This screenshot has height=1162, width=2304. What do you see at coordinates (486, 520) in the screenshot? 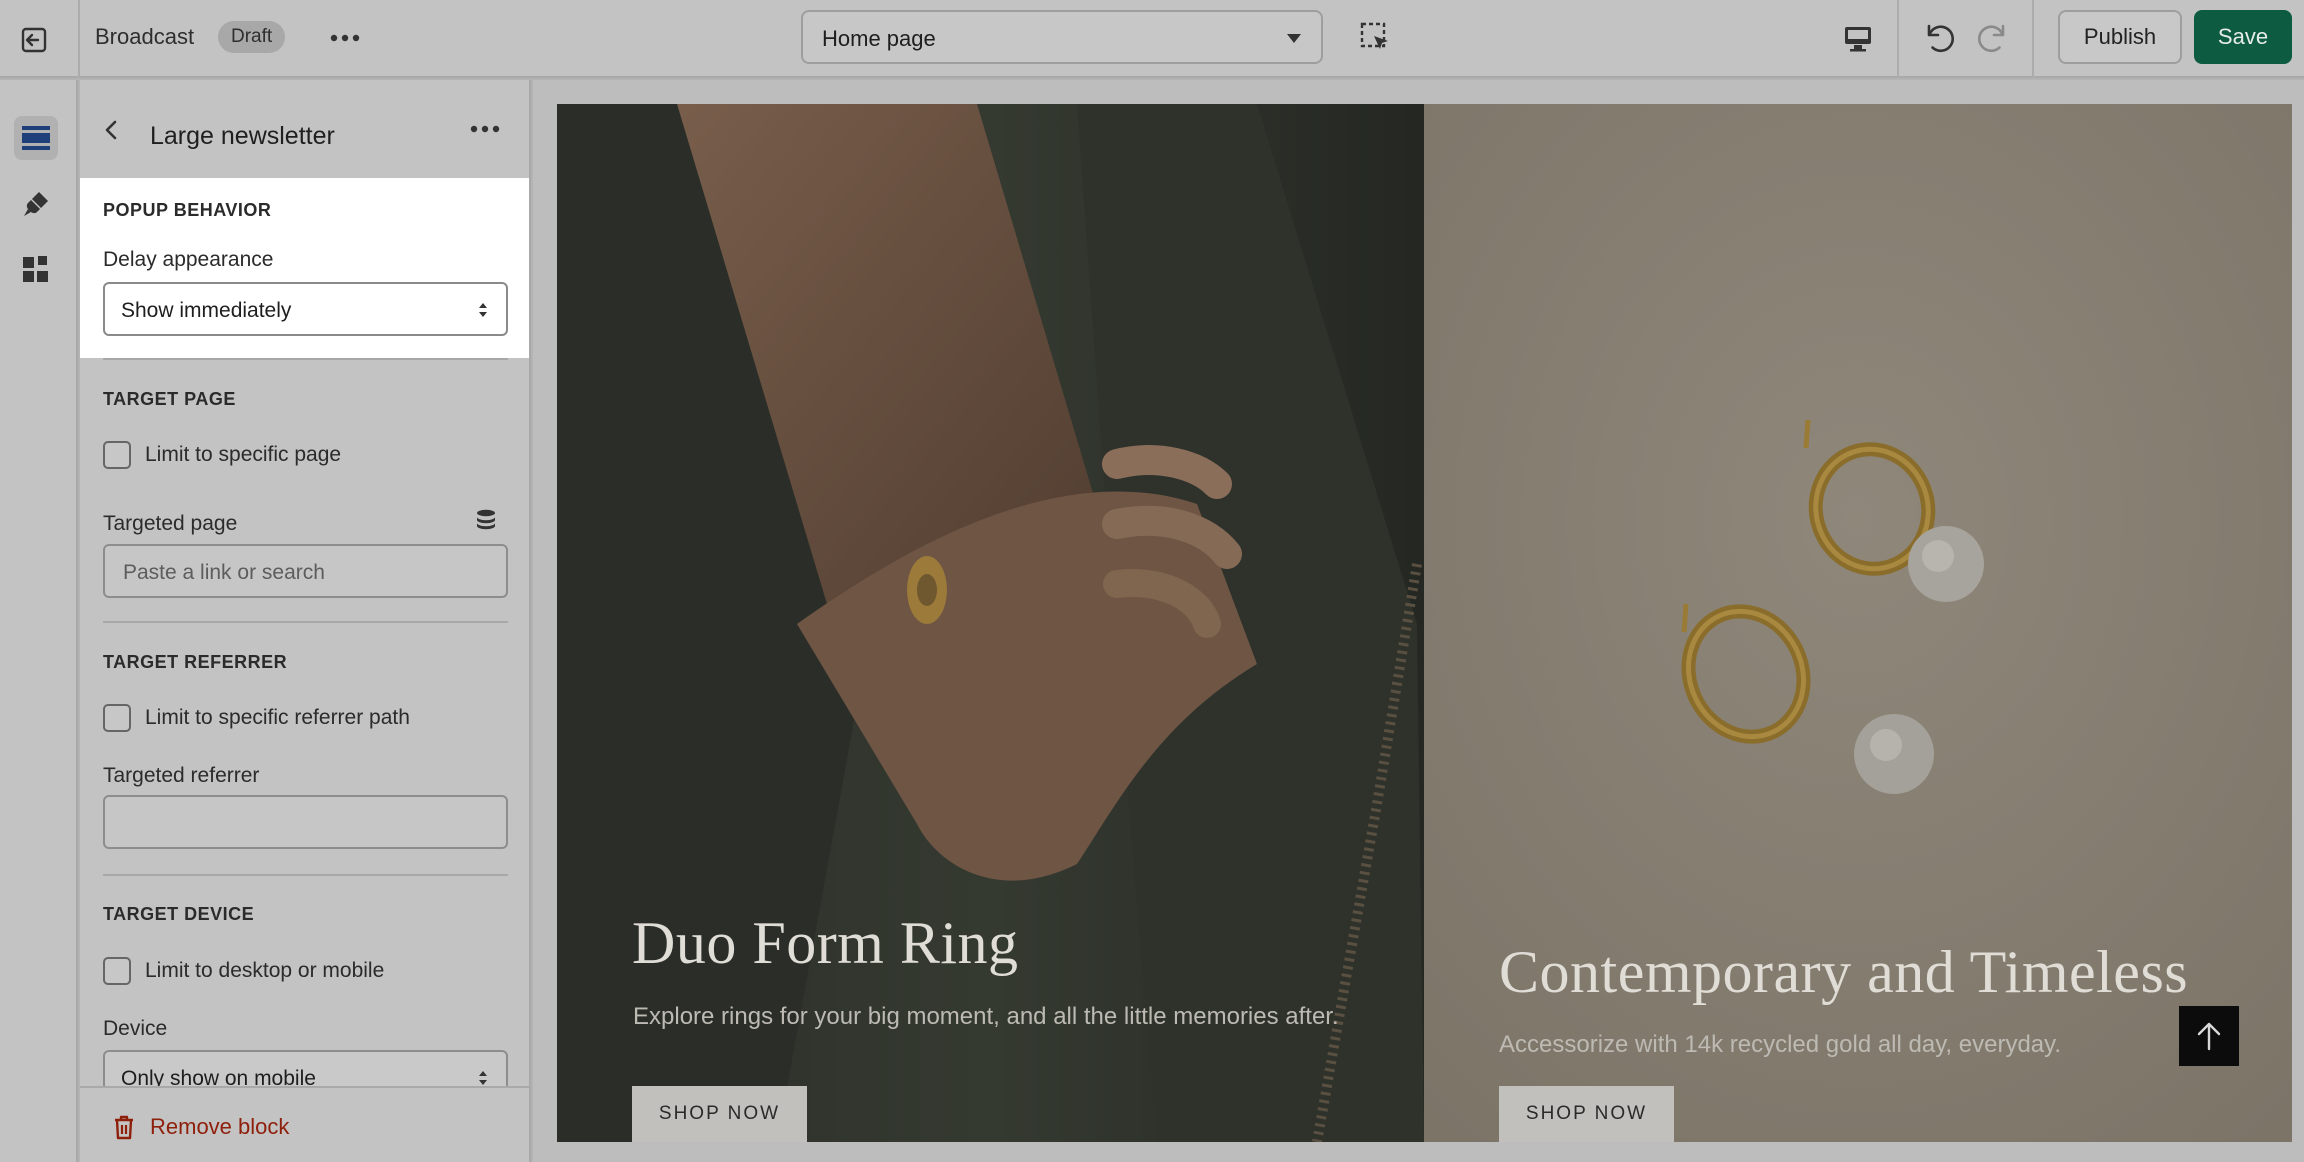
I see `dynamic-source-icon` at bounding box center [486, 520].